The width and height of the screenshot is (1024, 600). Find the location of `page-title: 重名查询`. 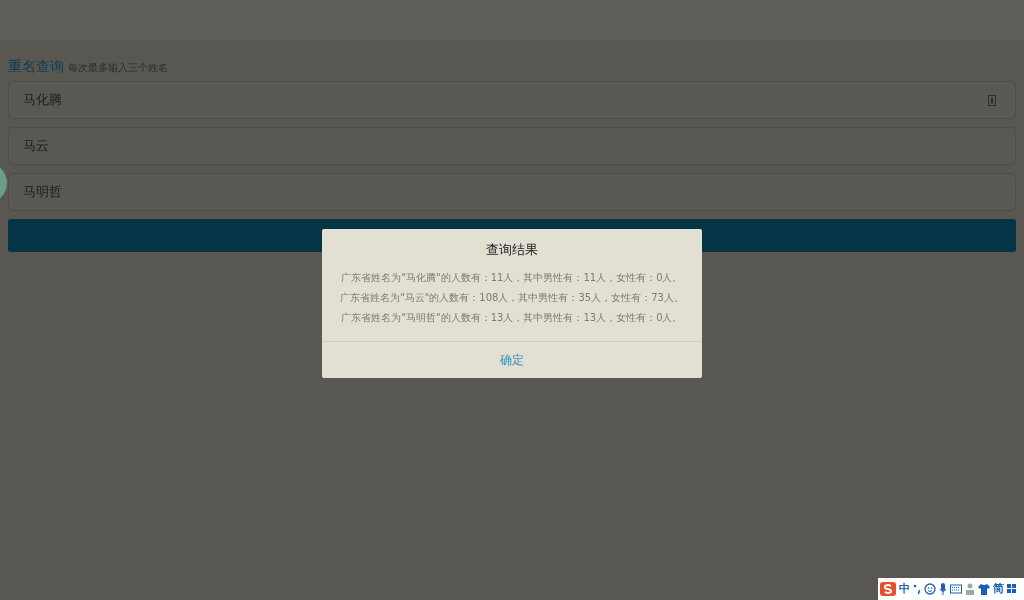

page-title: 重名查询 is located at coordinates (36, 66).